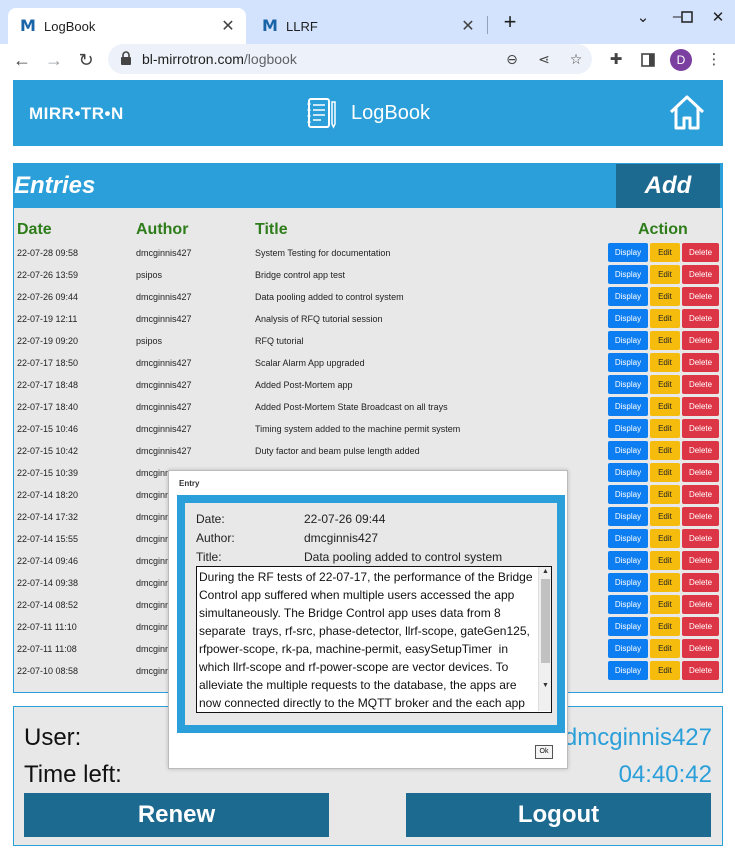  I want to click on scroll-up-icon: ▲, so click(545, 572).